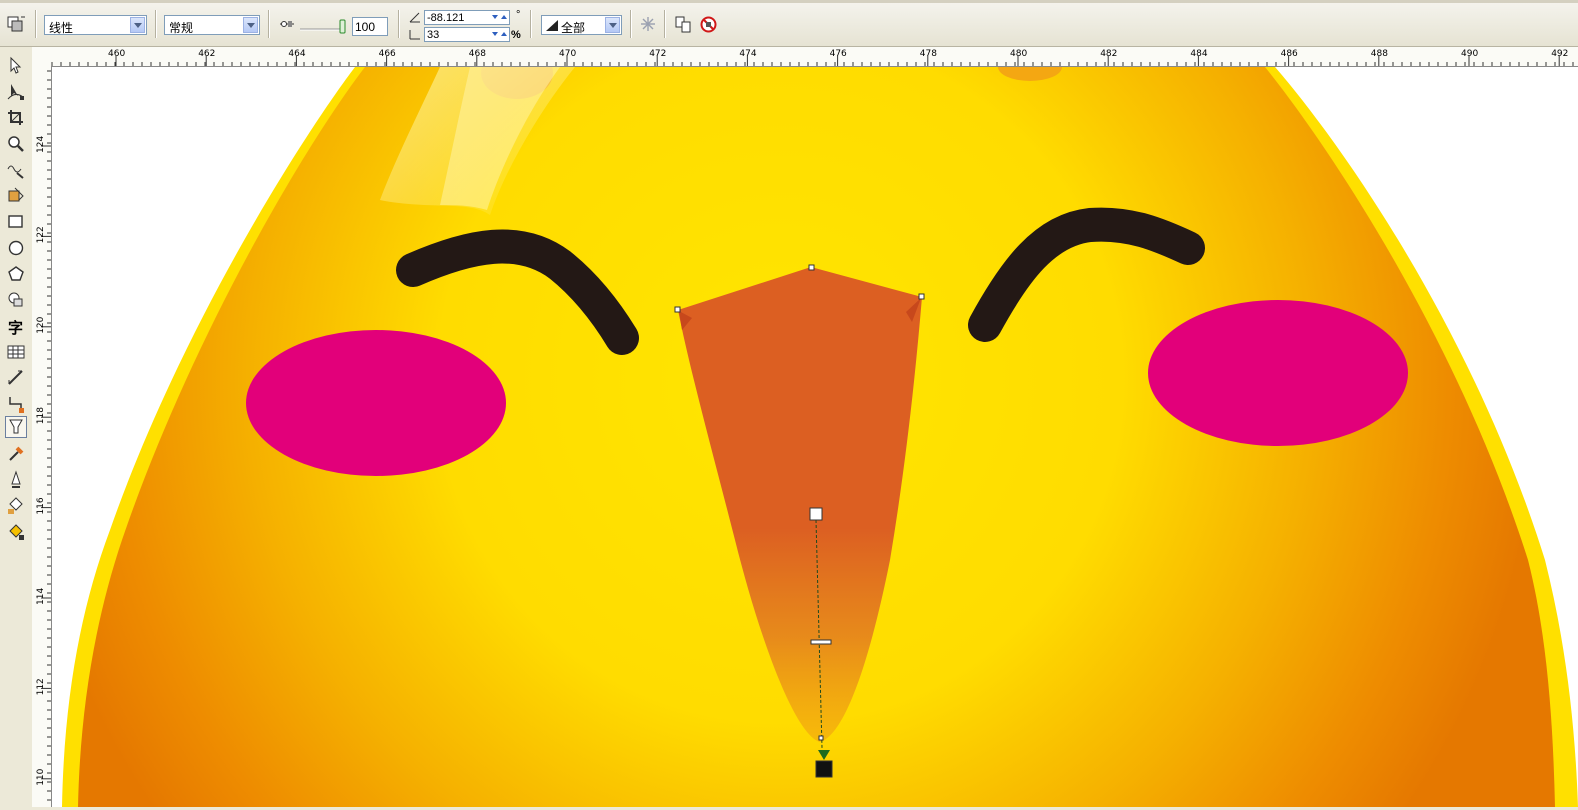 The image size is (1578, 810). Describe the element at coordinates (499, 17) in the screenshot. I see `angle-spinner` at that location.